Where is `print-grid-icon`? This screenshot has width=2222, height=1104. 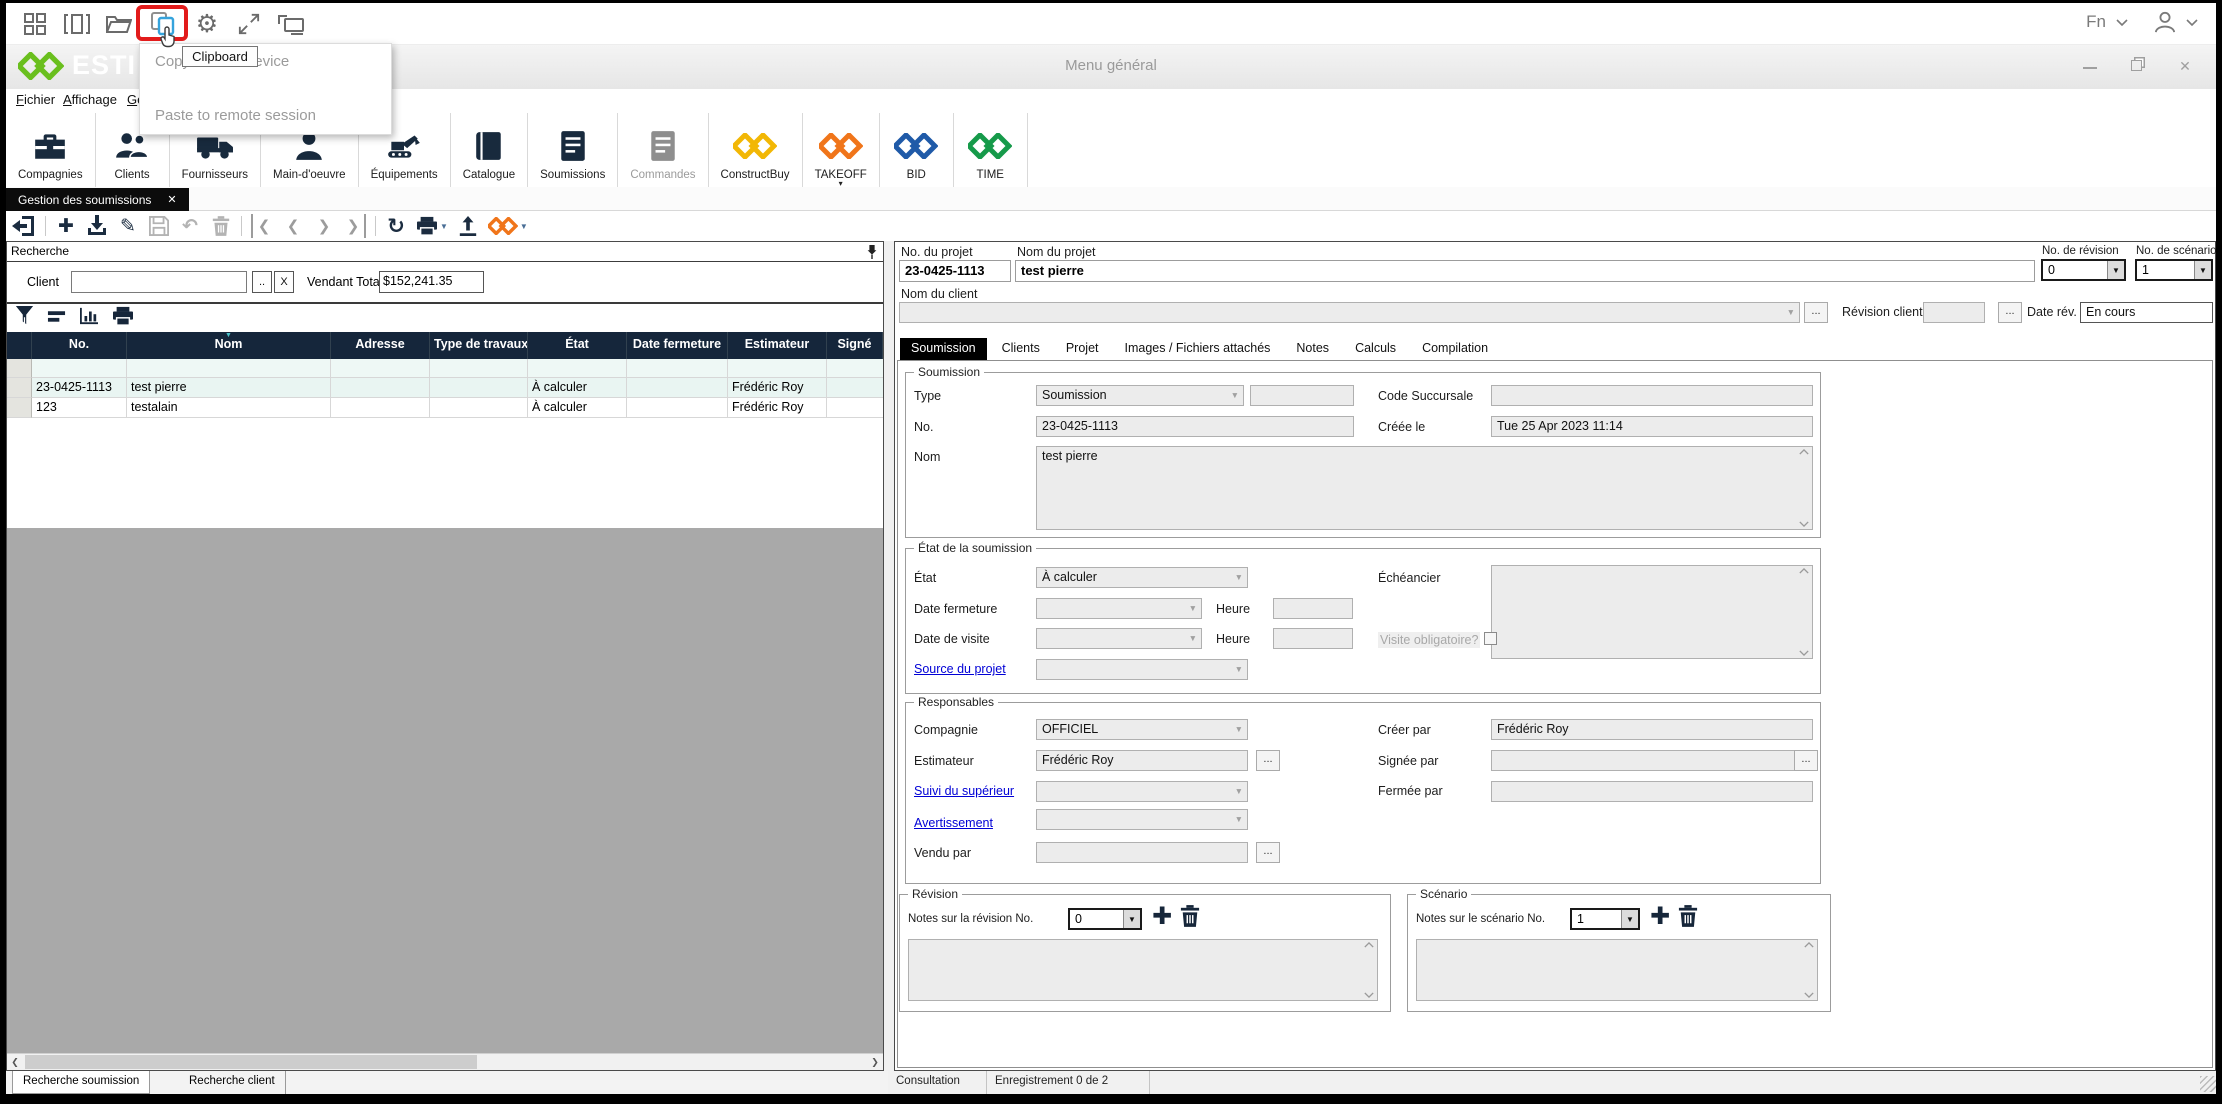
print-grid-icon is located at coordinates (123, 318).